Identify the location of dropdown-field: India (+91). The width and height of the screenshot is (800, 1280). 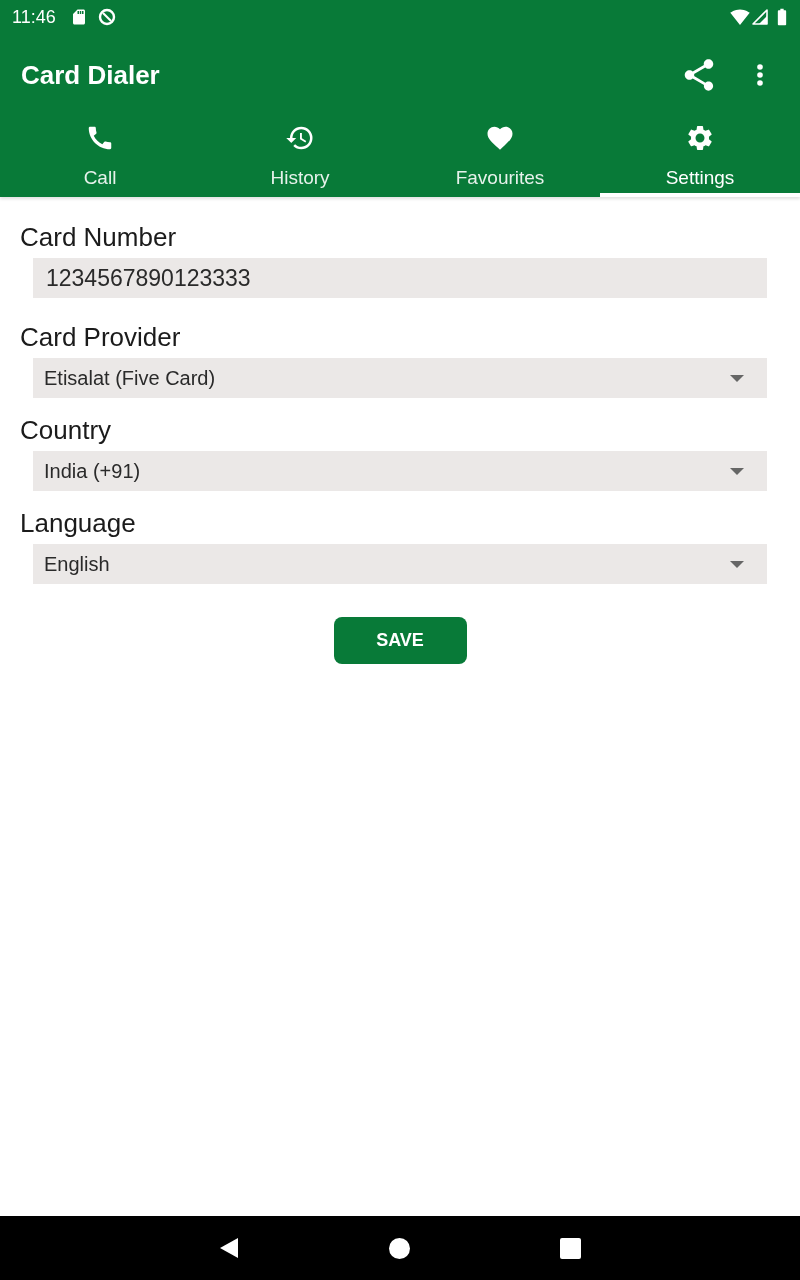
(400, 471).